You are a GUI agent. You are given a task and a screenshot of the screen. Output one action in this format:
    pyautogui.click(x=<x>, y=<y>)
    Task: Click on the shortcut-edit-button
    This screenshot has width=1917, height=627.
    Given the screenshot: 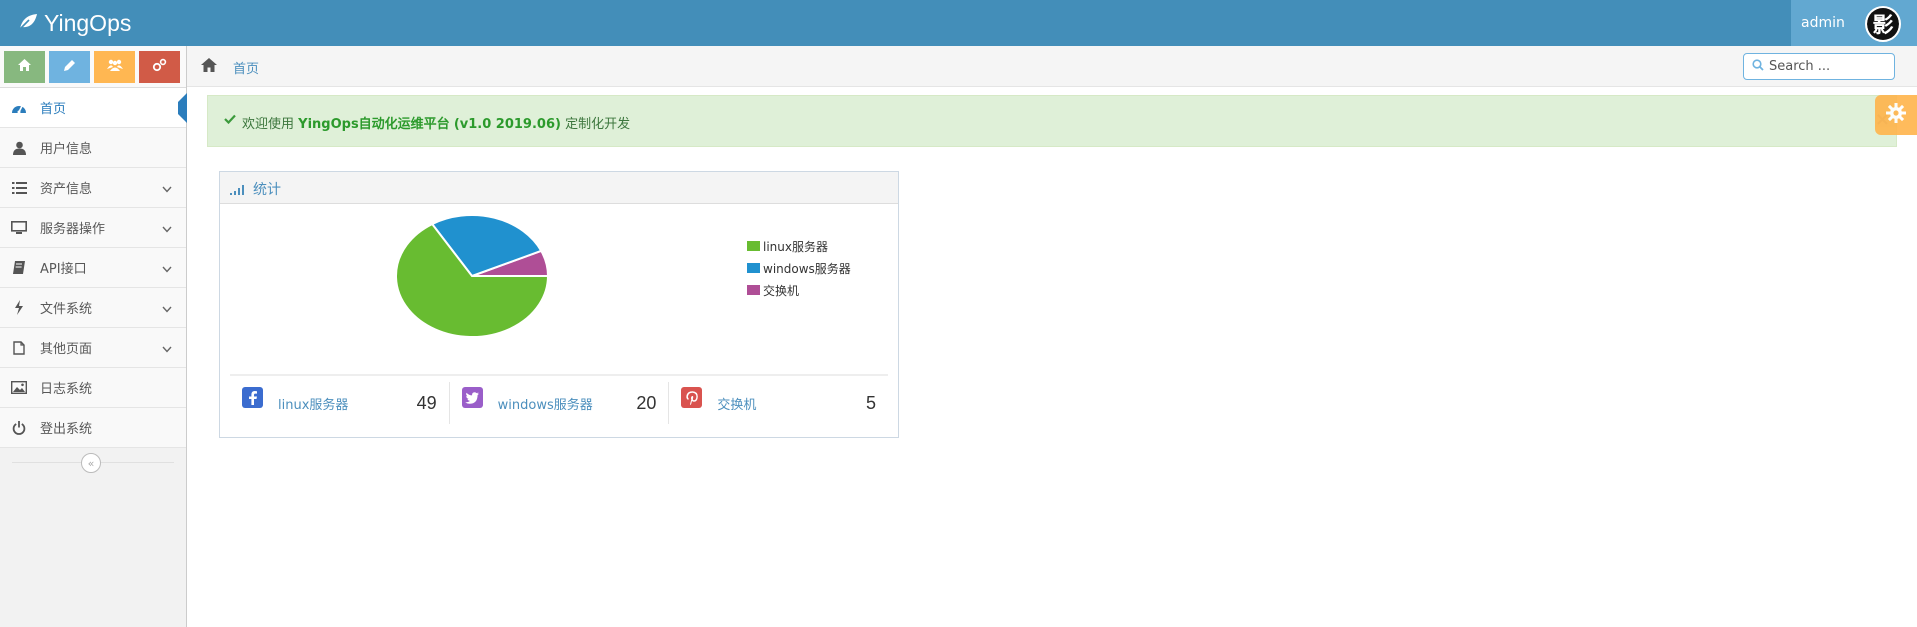 What is the action you would take?
    pyautogui.click(x=69, y=67)
    